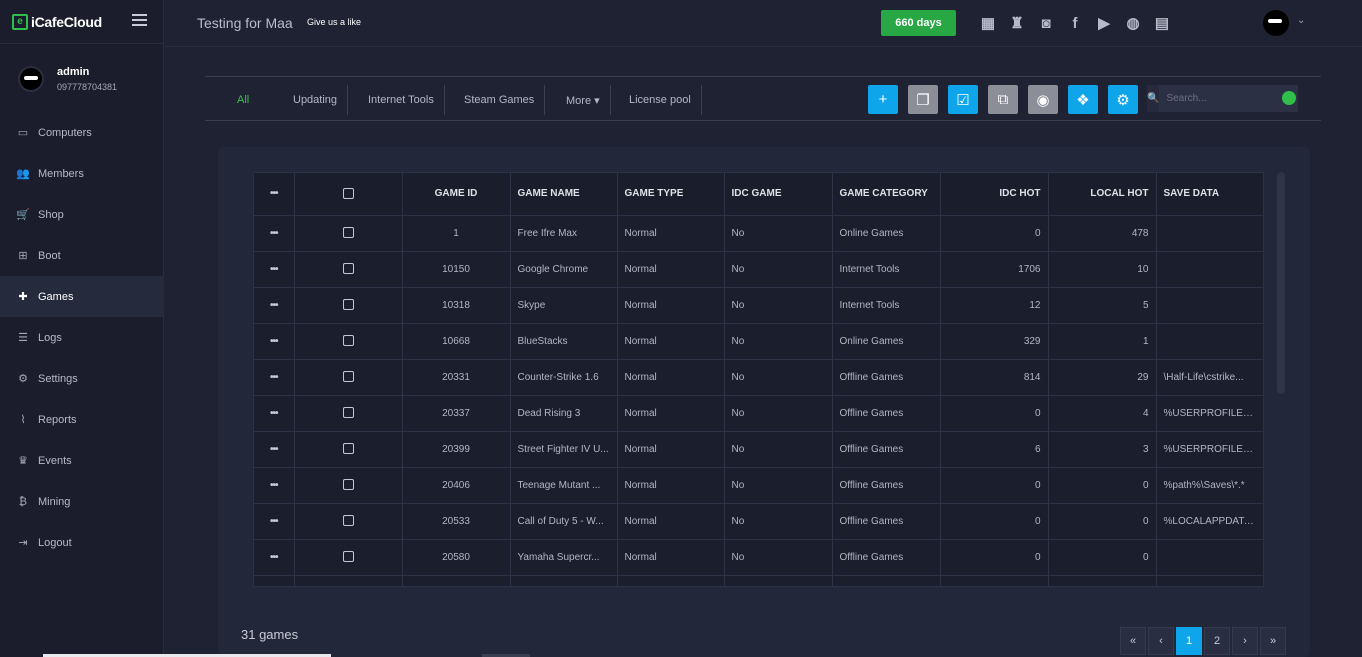 The image size is (1362, 657). Describe the element at coordinates (23, 174) in the screenshot. I see `users-icon: 👥` at that location.